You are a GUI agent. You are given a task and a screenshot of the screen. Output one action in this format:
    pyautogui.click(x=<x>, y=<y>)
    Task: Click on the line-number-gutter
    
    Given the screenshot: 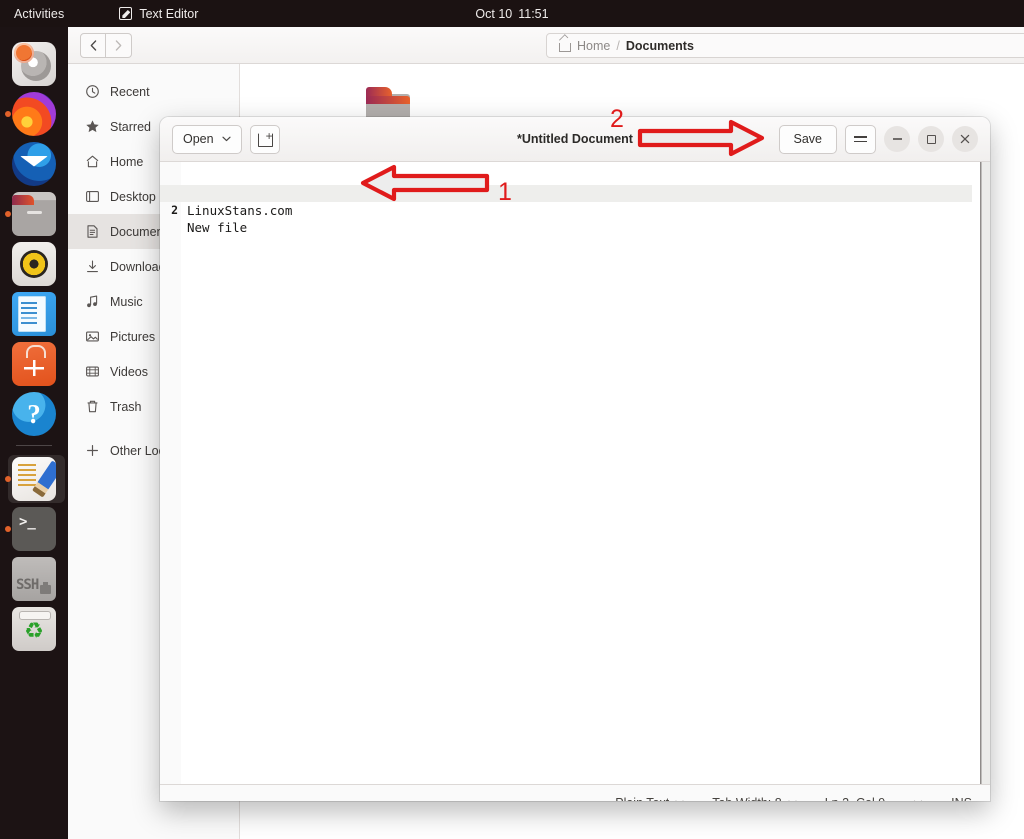 What is the action you would take?
    pyautogui.click(x=170, y=473)
    